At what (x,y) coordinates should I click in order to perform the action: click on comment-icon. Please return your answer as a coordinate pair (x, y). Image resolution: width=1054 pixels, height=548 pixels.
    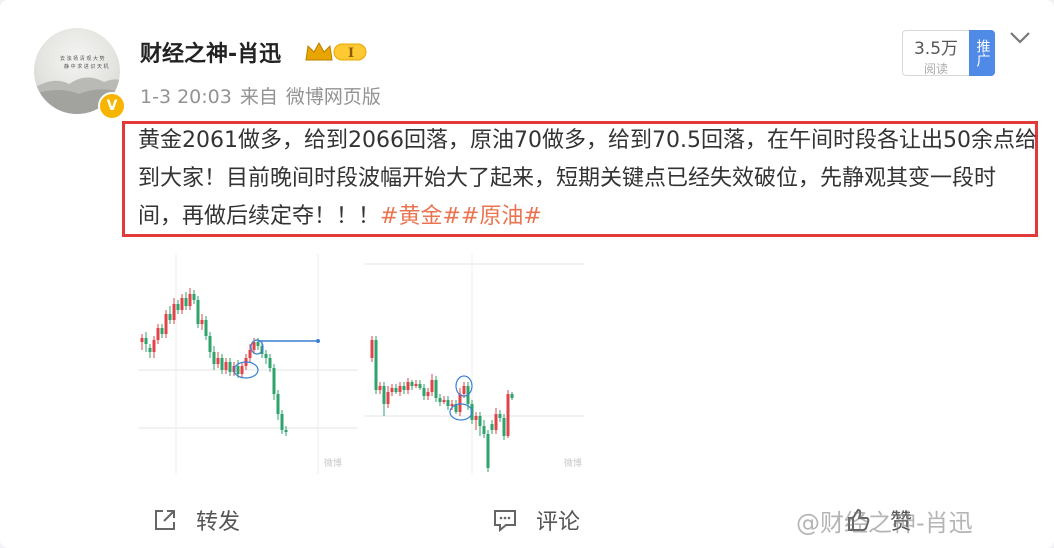
    Looking at the image, I should click on (505, 521).